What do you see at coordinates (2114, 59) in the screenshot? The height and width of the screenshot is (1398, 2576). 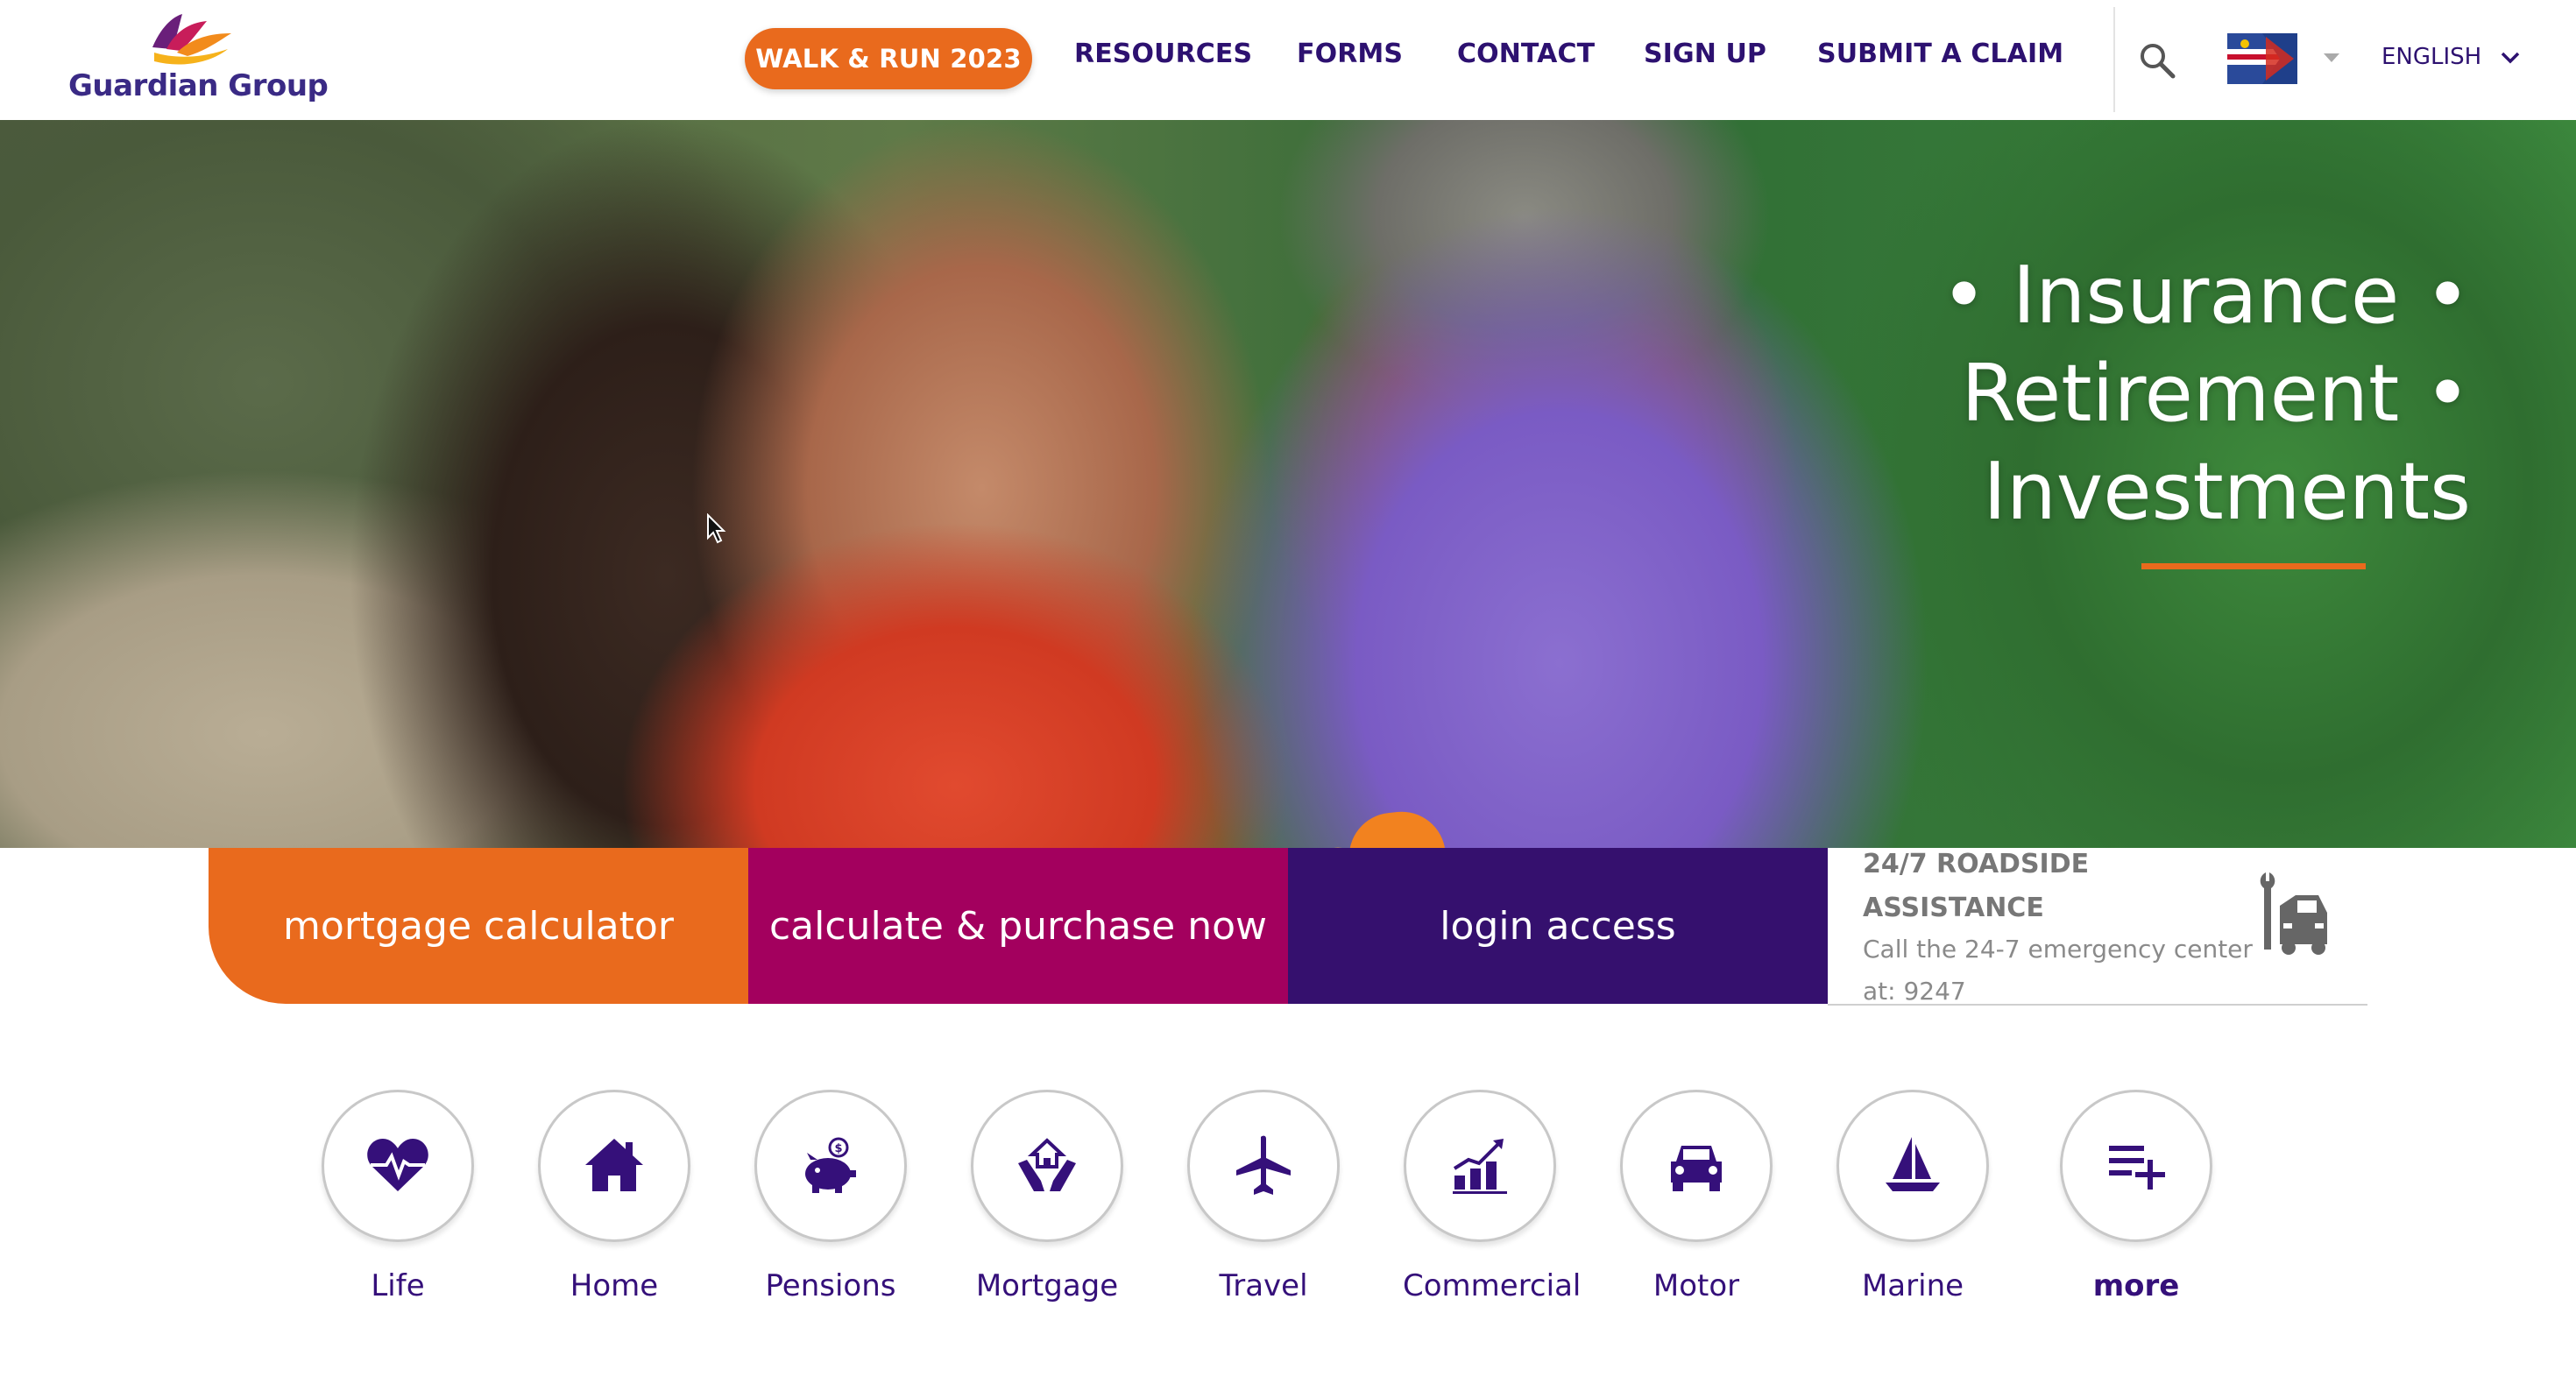 I see `header-divider` at bounding box center [2114, 59].